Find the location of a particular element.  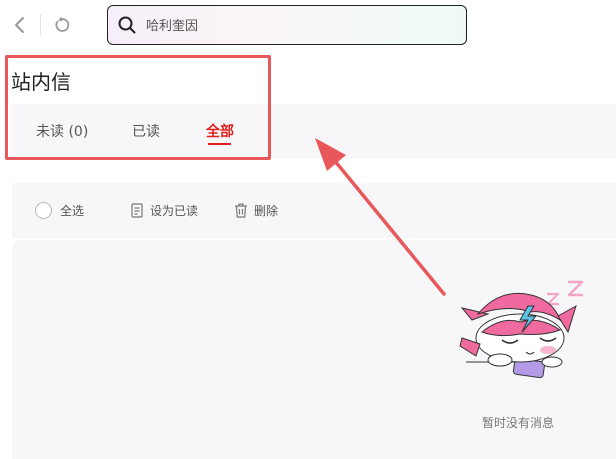

search-icon is located at coordinates (127, 25).